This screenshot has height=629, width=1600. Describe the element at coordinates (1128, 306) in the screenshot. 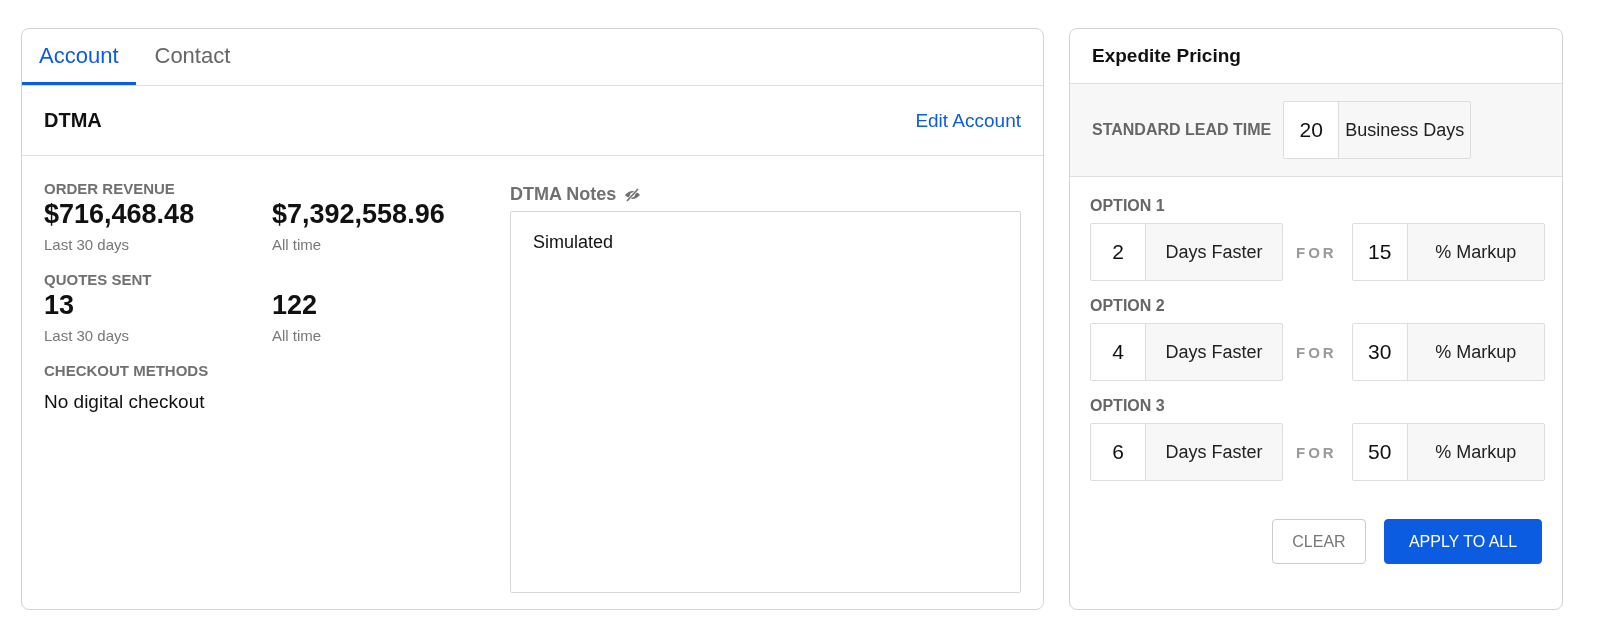

I see `option-label: OPTION 2` at that location.